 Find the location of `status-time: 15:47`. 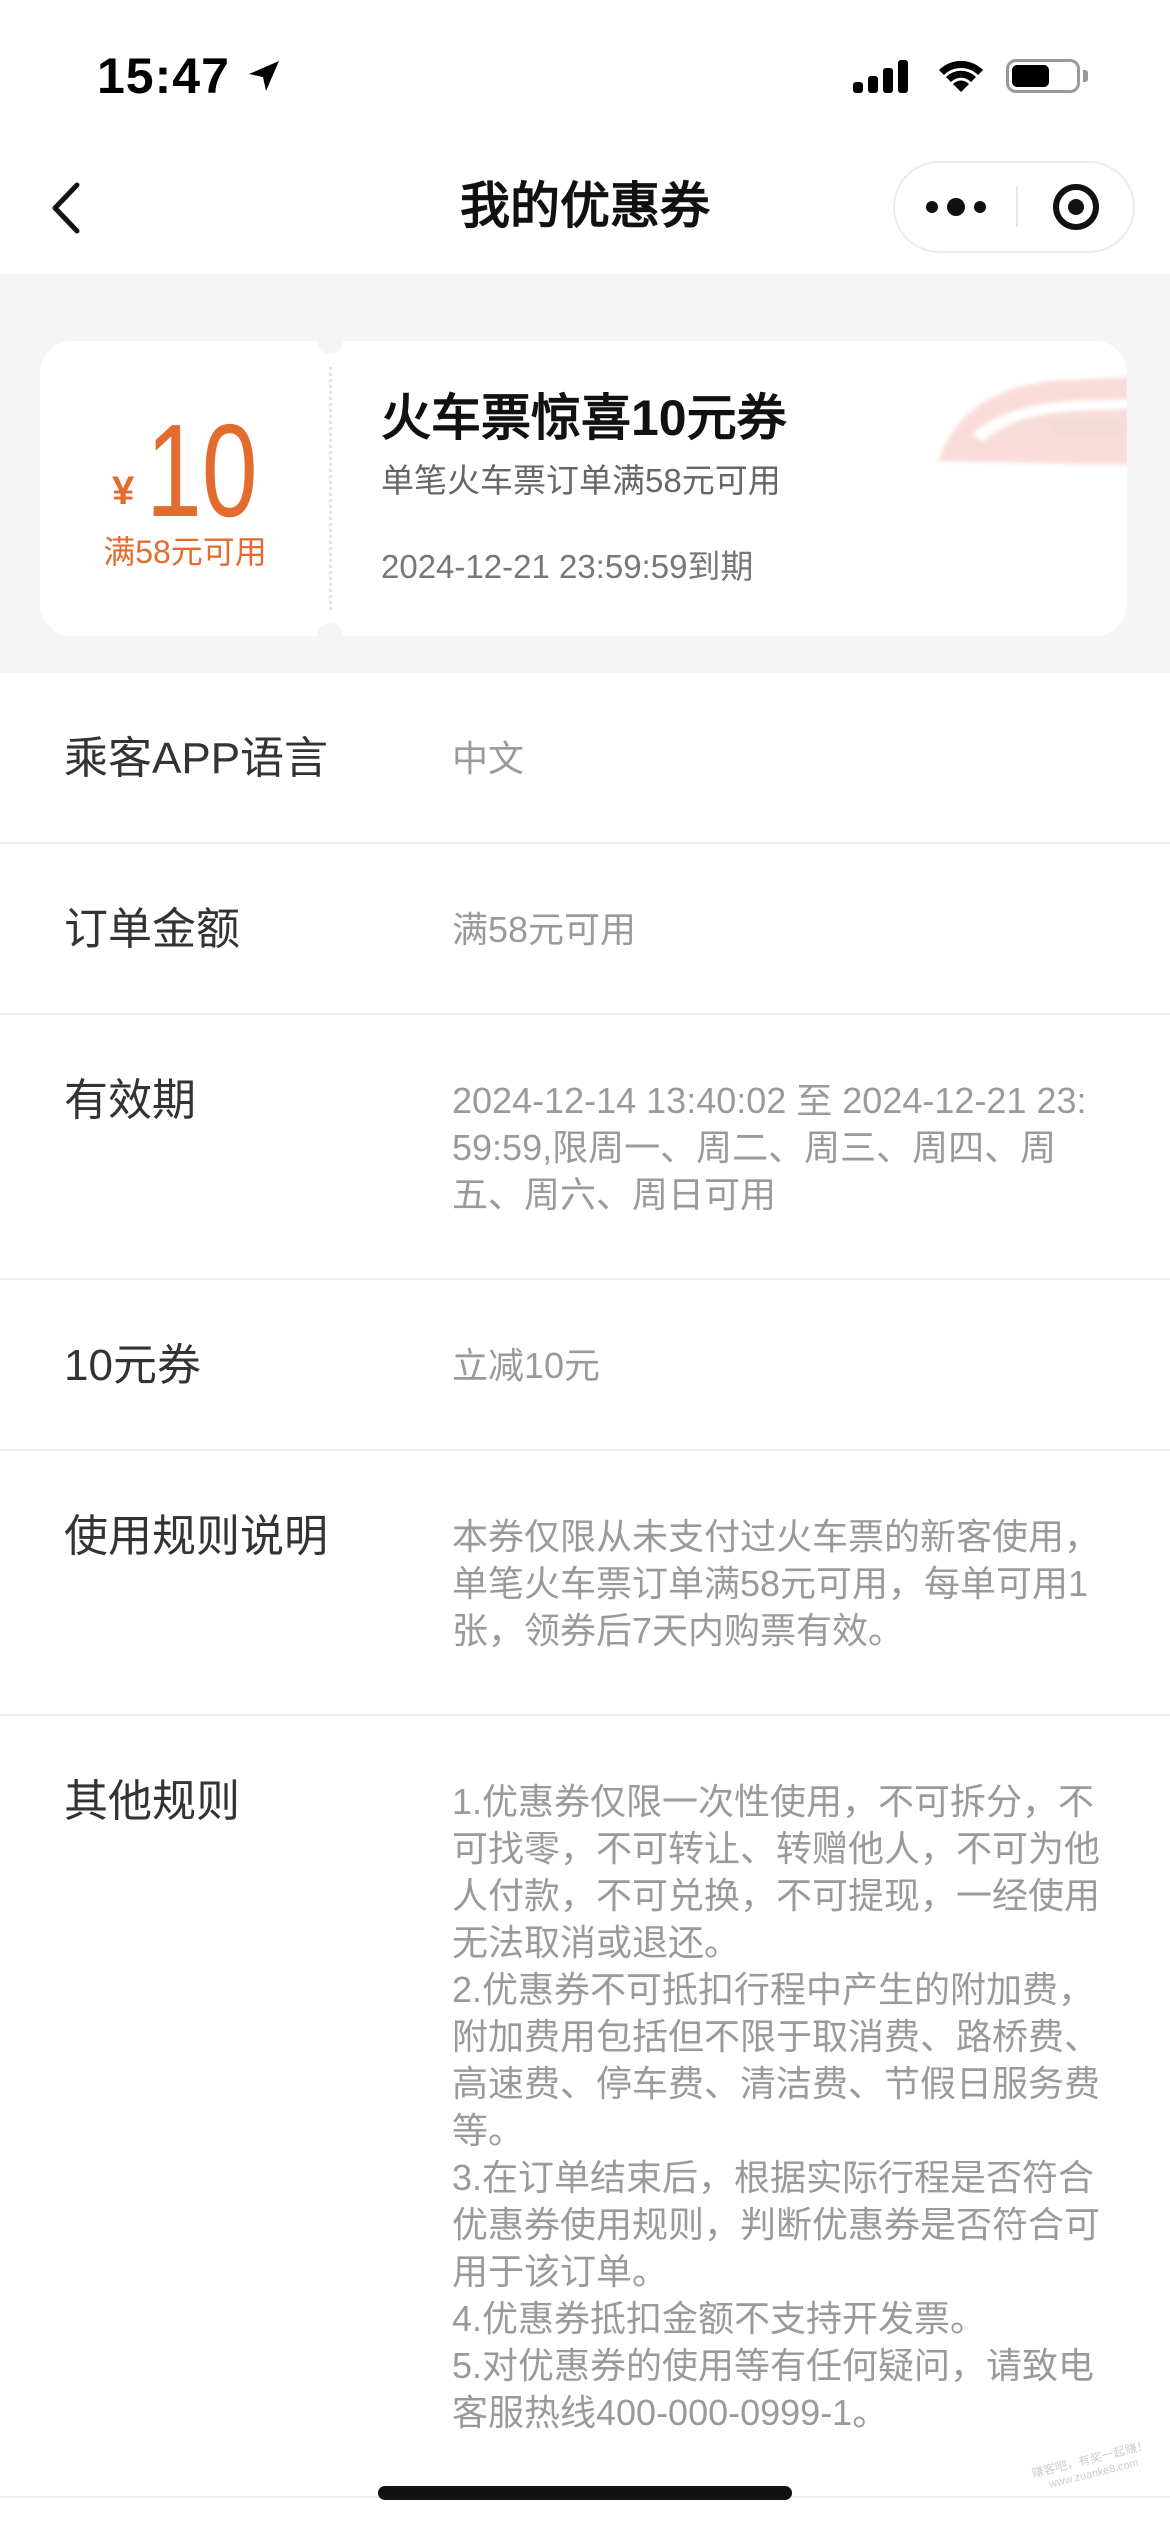

status-time: 15:47 is located at coordinates (163, 76).